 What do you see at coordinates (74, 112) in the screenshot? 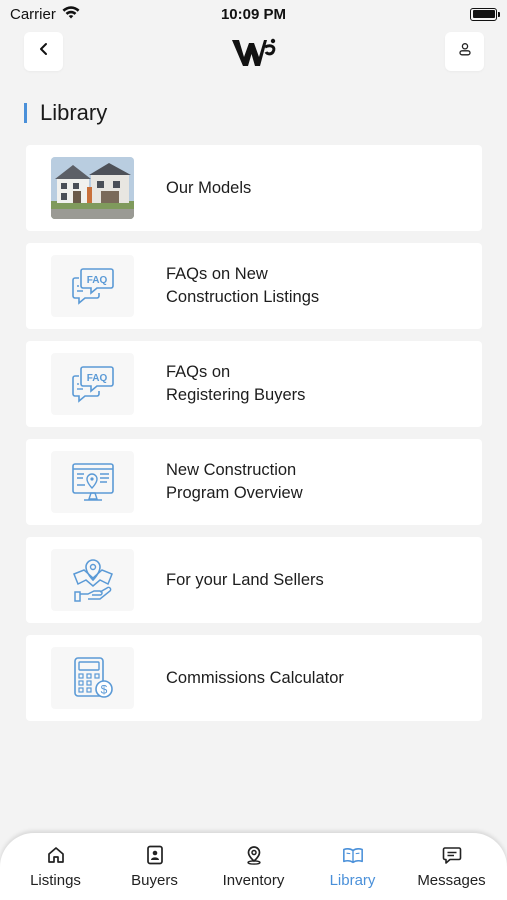
I see `page-title: Library` at bounding box center [74, 112].